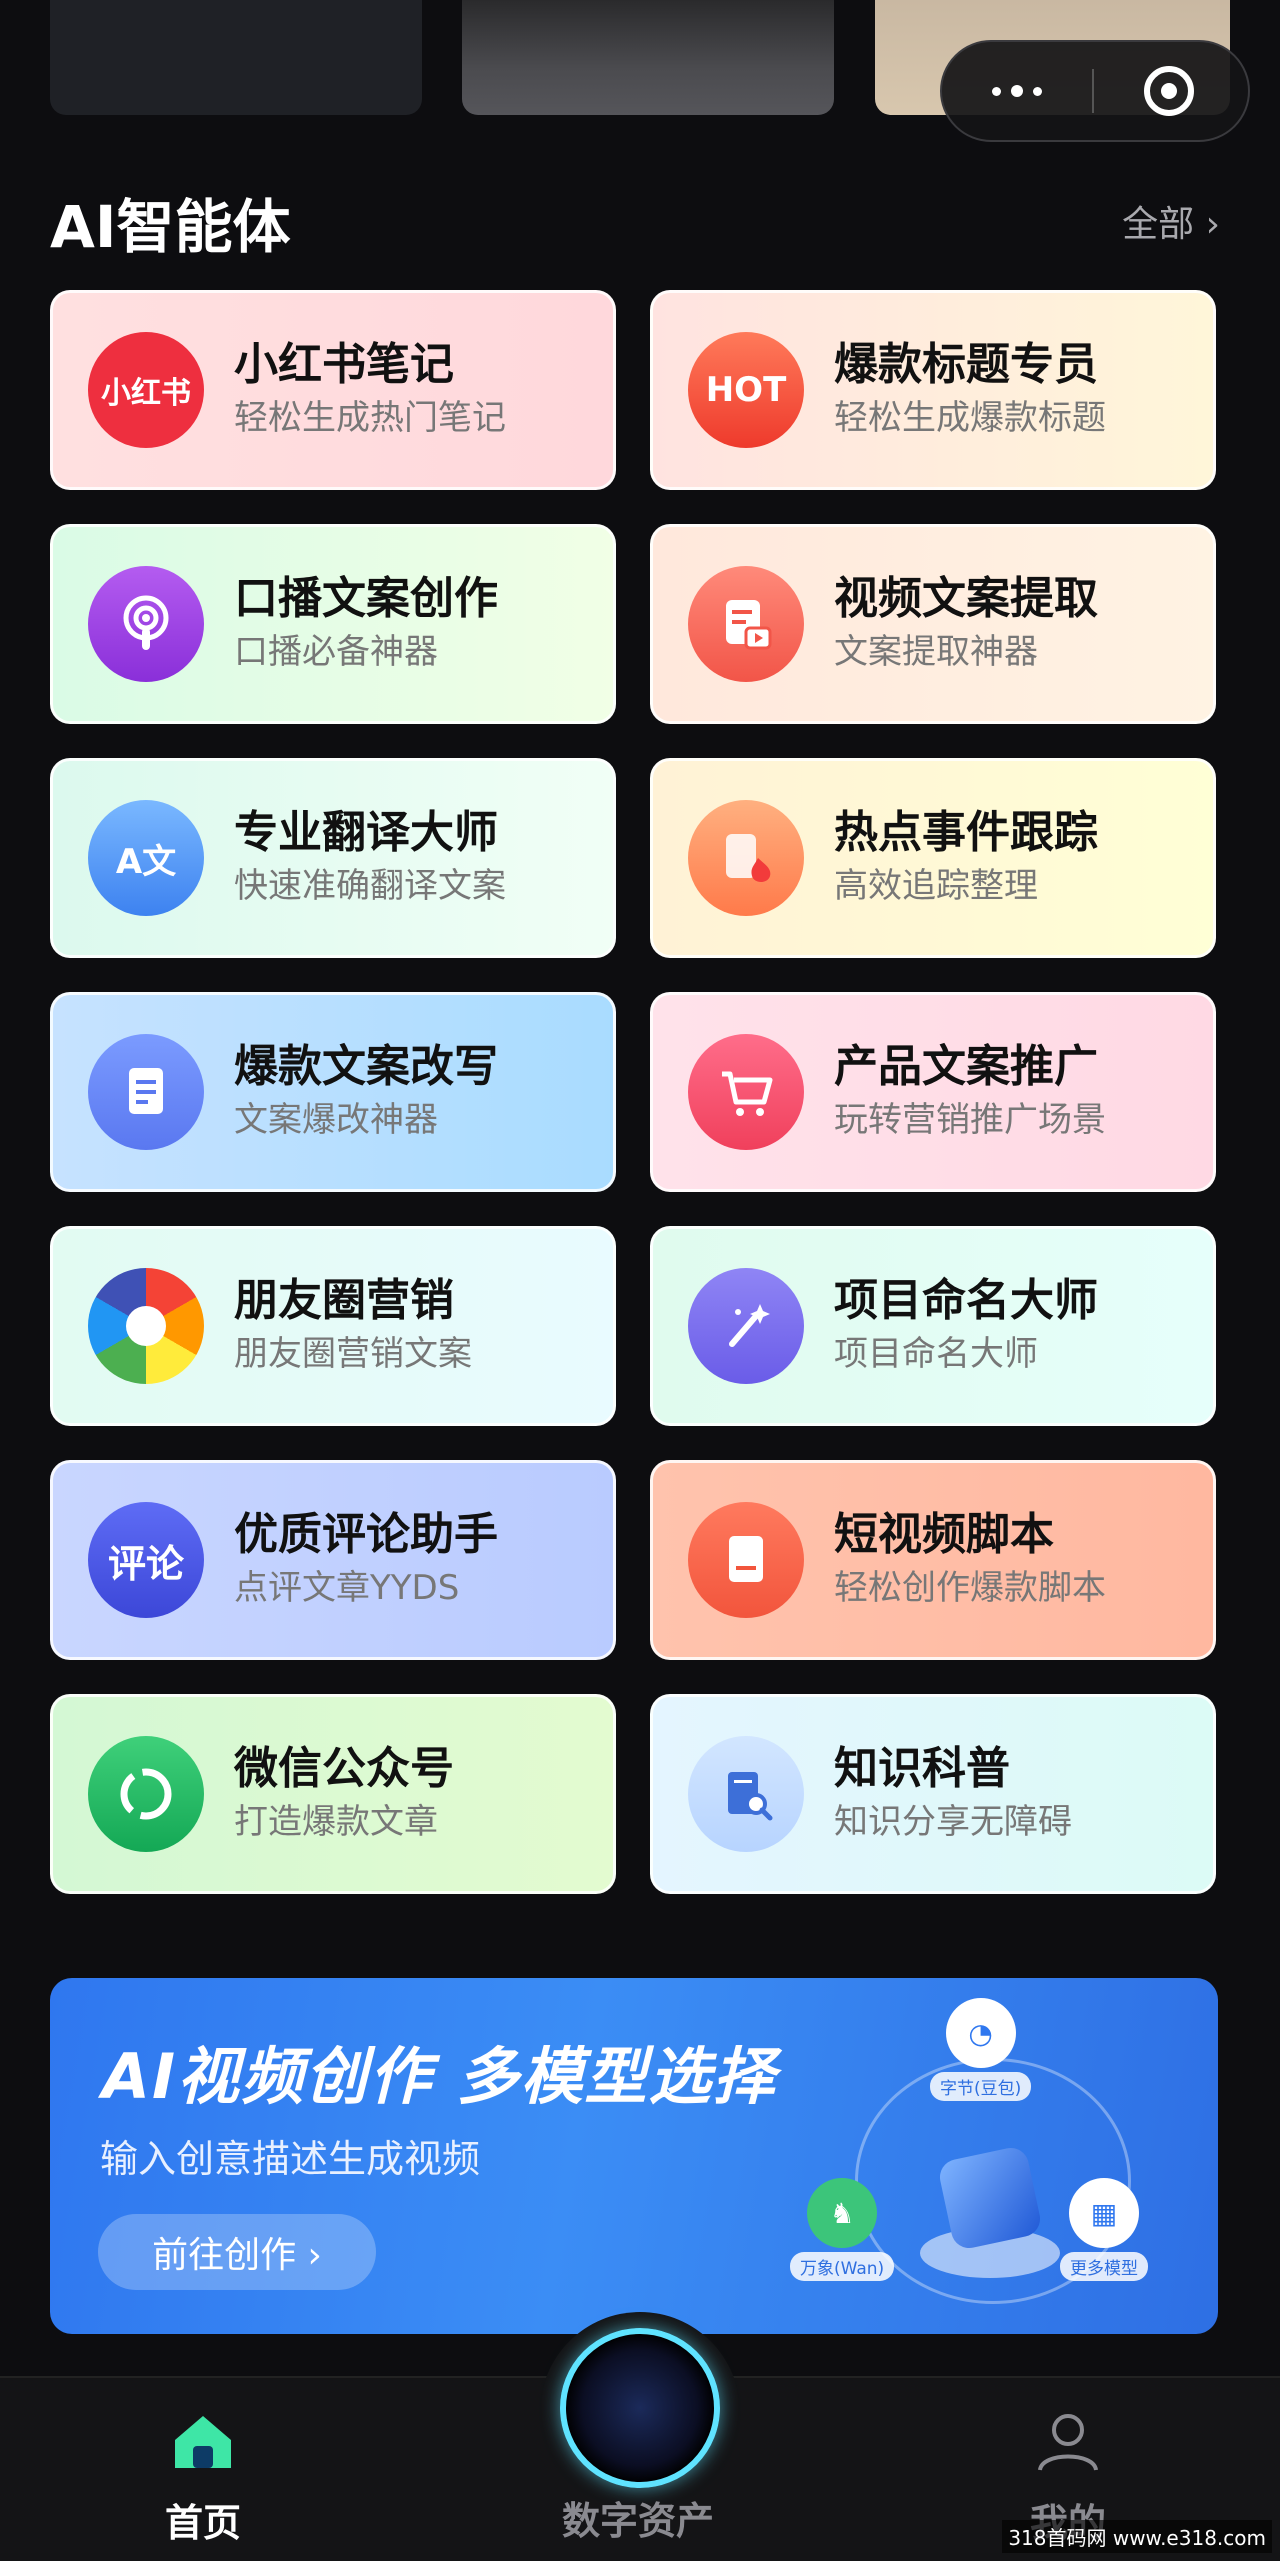 Image resolution: width=1280 pixels, height=2561 pixels. I want to click on agent-subtitle: 轻松创作爆款脚本, so click(970, 1588).